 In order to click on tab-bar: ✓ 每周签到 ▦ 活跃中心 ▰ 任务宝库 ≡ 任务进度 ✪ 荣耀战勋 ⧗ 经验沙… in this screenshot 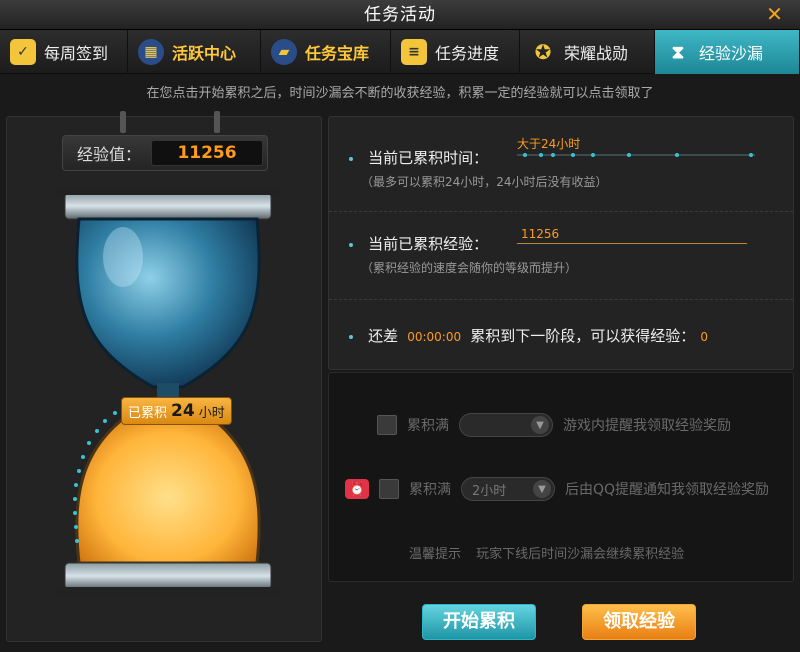, I will do `click(400, 52)`.